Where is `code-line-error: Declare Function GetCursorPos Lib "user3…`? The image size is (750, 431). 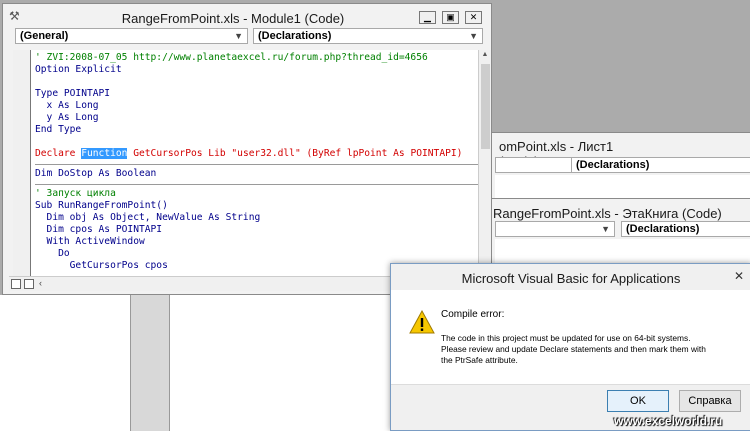
code-line-error: Declare Function GetCursorPos Lib "user3… is located at coordinates (257, 154).